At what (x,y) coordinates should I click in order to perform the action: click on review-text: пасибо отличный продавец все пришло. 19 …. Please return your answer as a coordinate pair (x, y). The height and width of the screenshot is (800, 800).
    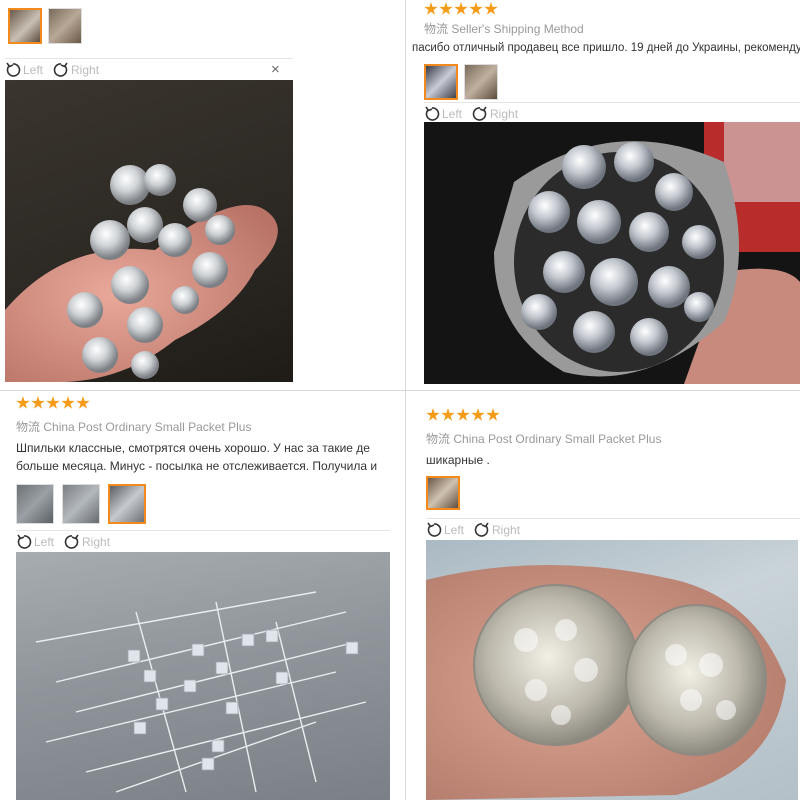
    Looking at the image, I should click on (606, 48).